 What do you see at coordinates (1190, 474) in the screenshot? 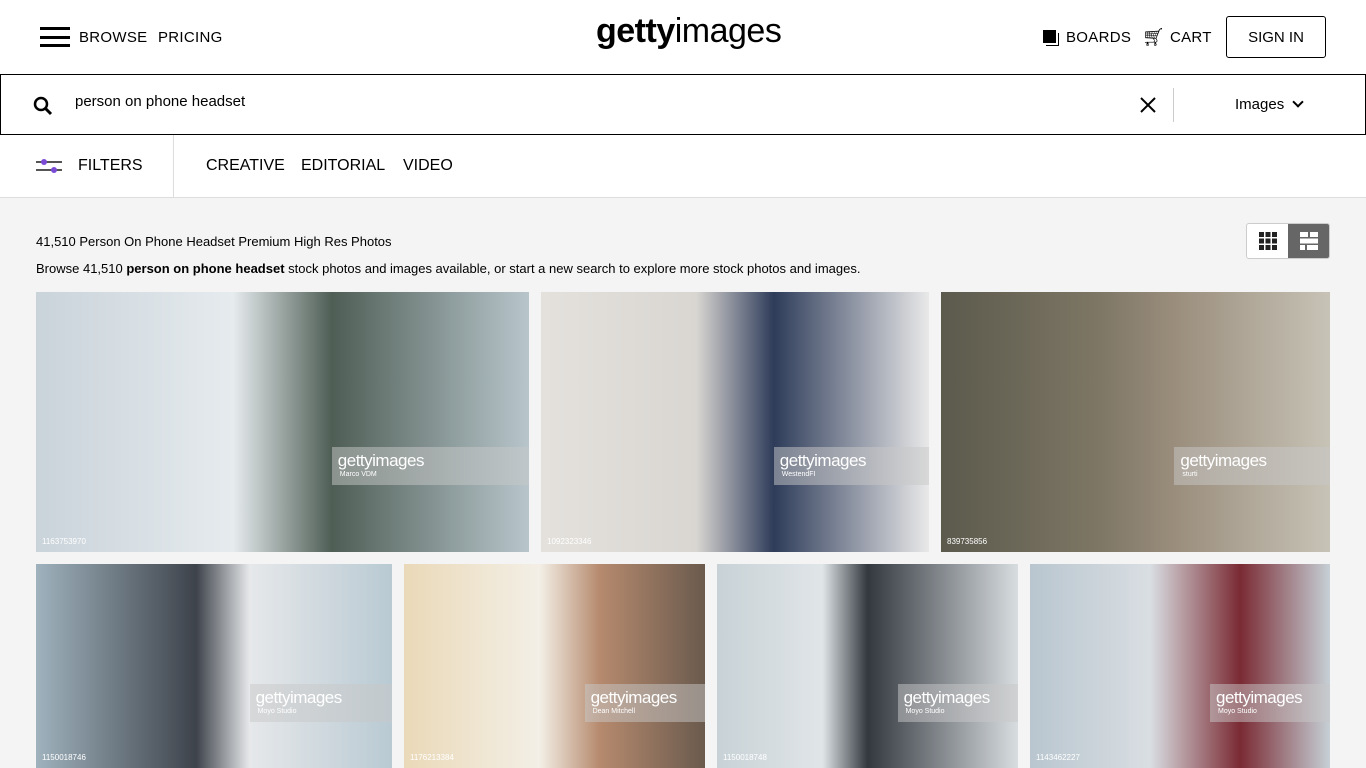
I see `image-credit: sturti` at bounding box center [1190, 474].